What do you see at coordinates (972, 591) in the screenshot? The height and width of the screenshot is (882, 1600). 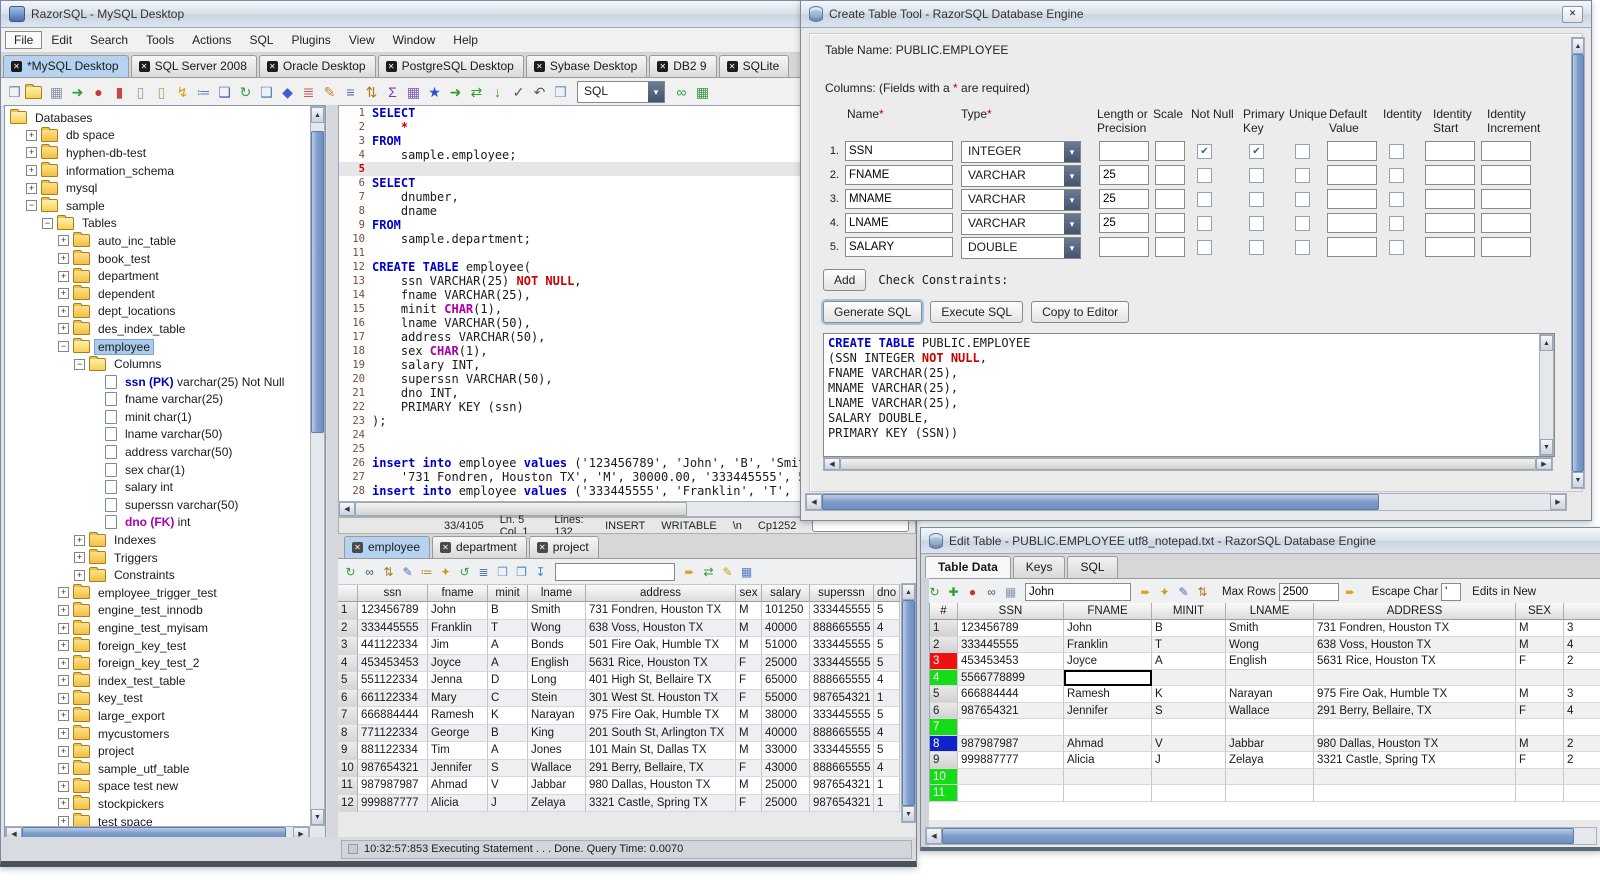 I see `delete-row-icon: ●` at bounding box center [972, 591].